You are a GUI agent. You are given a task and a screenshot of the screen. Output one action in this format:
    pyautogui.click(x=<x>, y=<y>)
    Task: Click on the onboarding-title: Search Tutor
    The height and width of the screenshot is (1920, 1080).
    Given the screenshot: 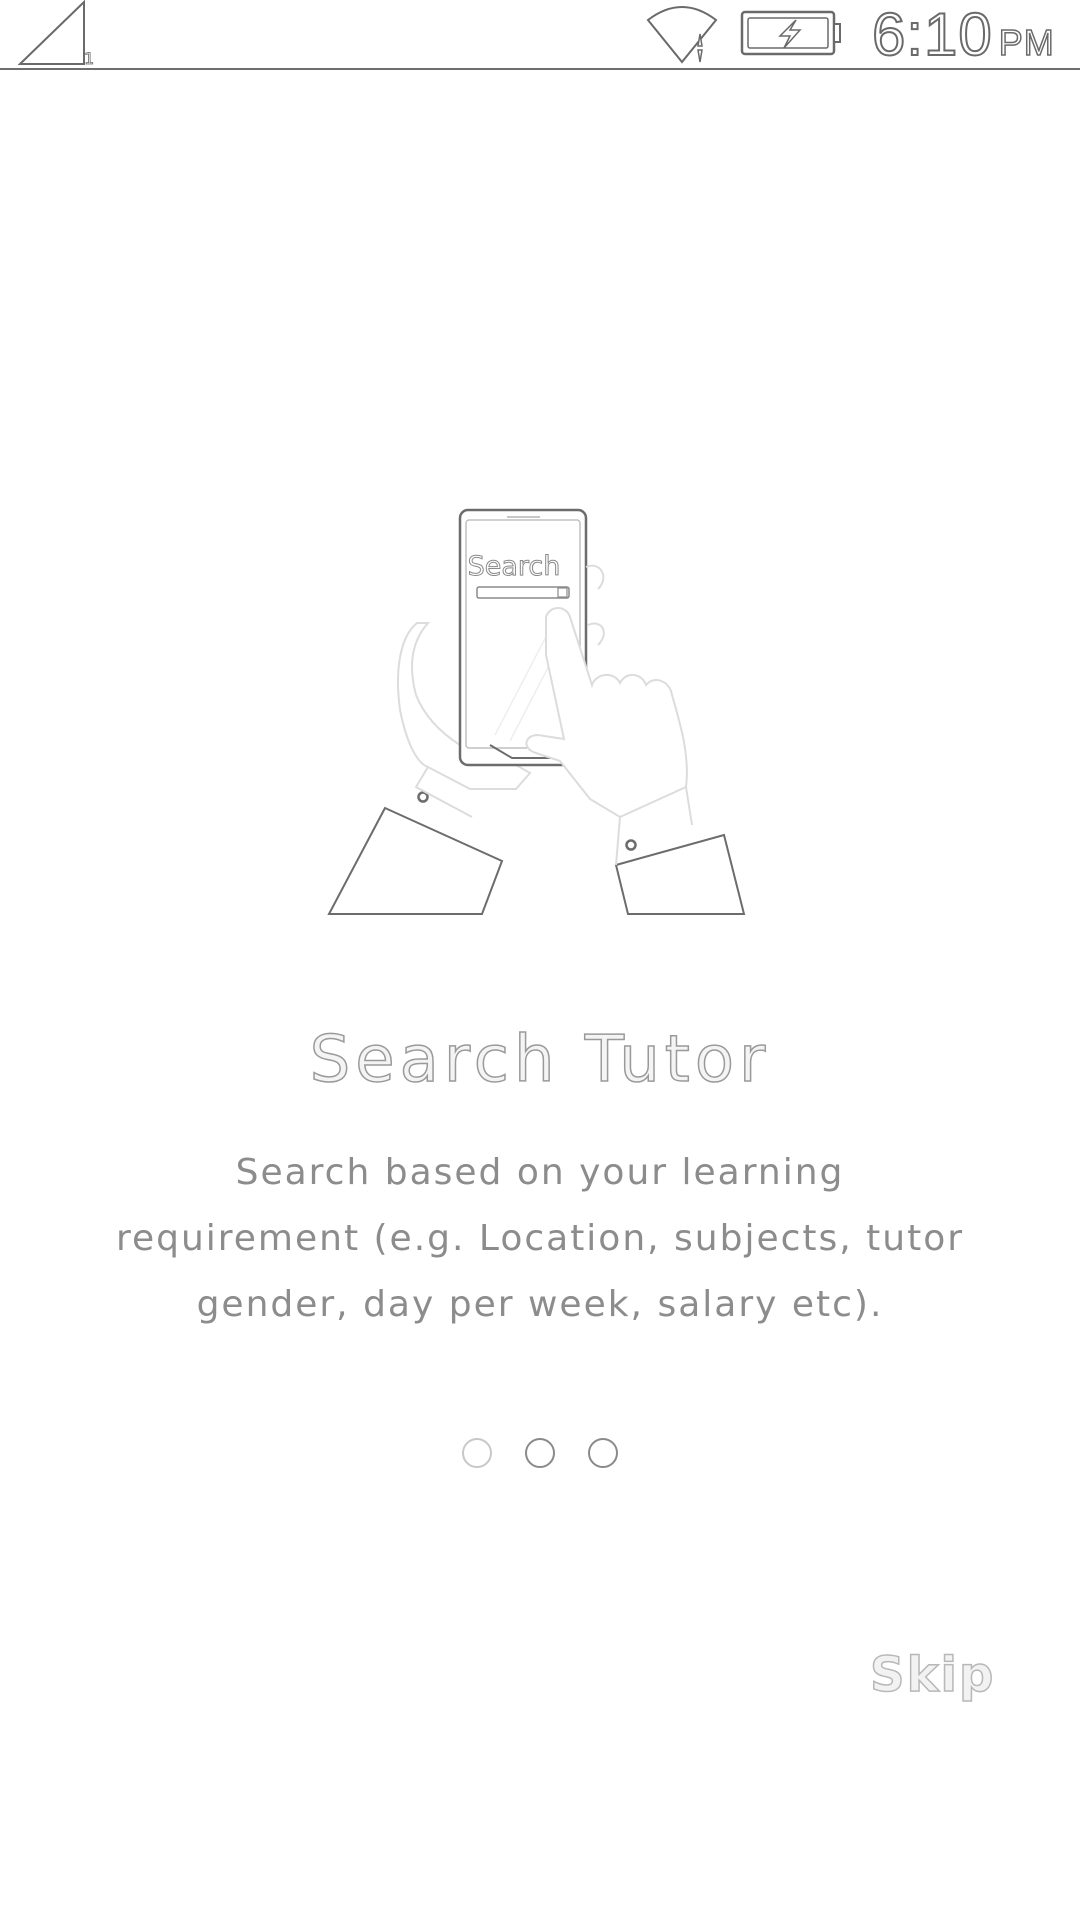 What is the action you would take?
    pyautogui.click(x=540, y=1060)
    